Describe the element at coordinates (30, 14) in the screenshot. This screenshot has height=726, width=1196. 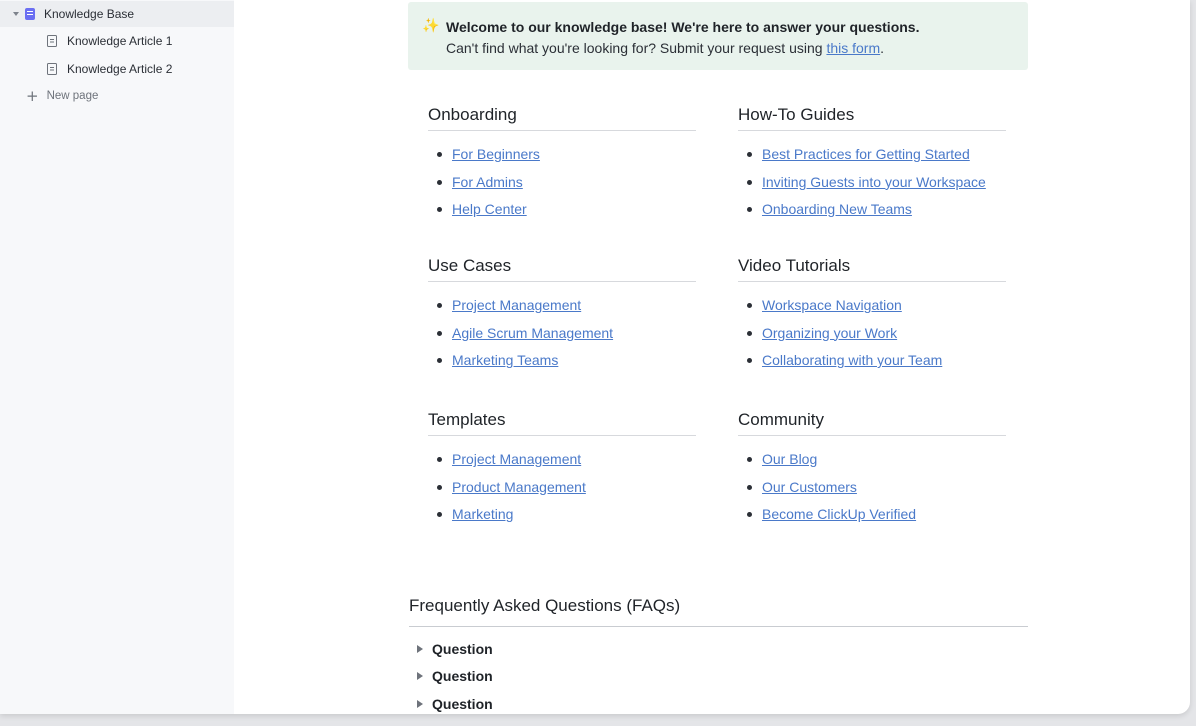
I see `book-icon` at that location.